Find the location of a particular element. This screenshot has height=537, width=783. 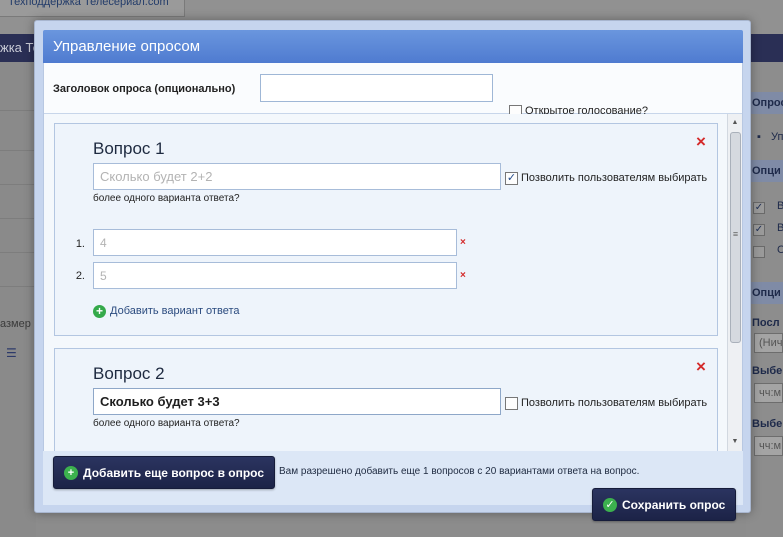

scroll-up-arrow-icon: ▲ is located at coordinates (735, 123).